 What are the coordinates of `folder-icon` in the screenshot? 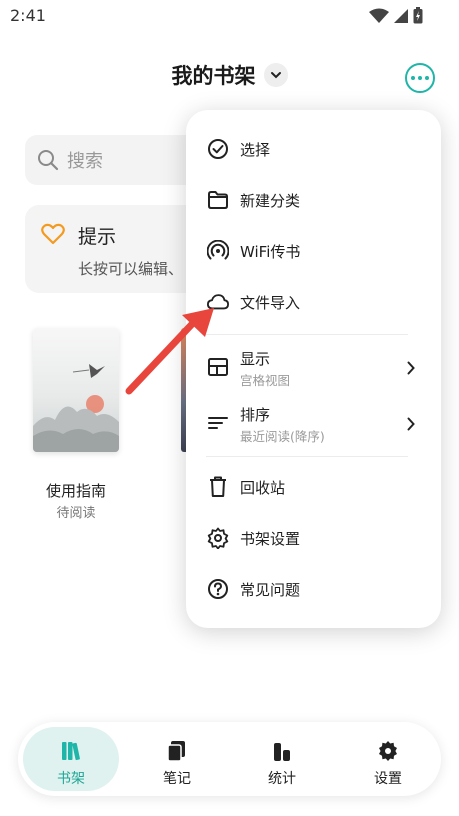 It's located at (218, 200).